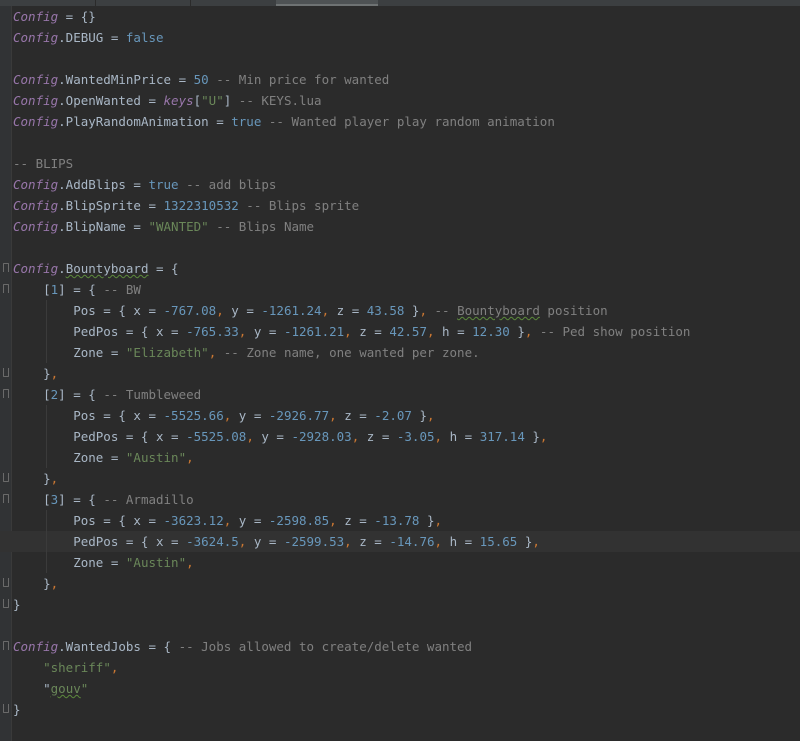  Describe the element at coordinates (103, 184) in the screenshot. I see `code-token: .AddBlips =` at that location.